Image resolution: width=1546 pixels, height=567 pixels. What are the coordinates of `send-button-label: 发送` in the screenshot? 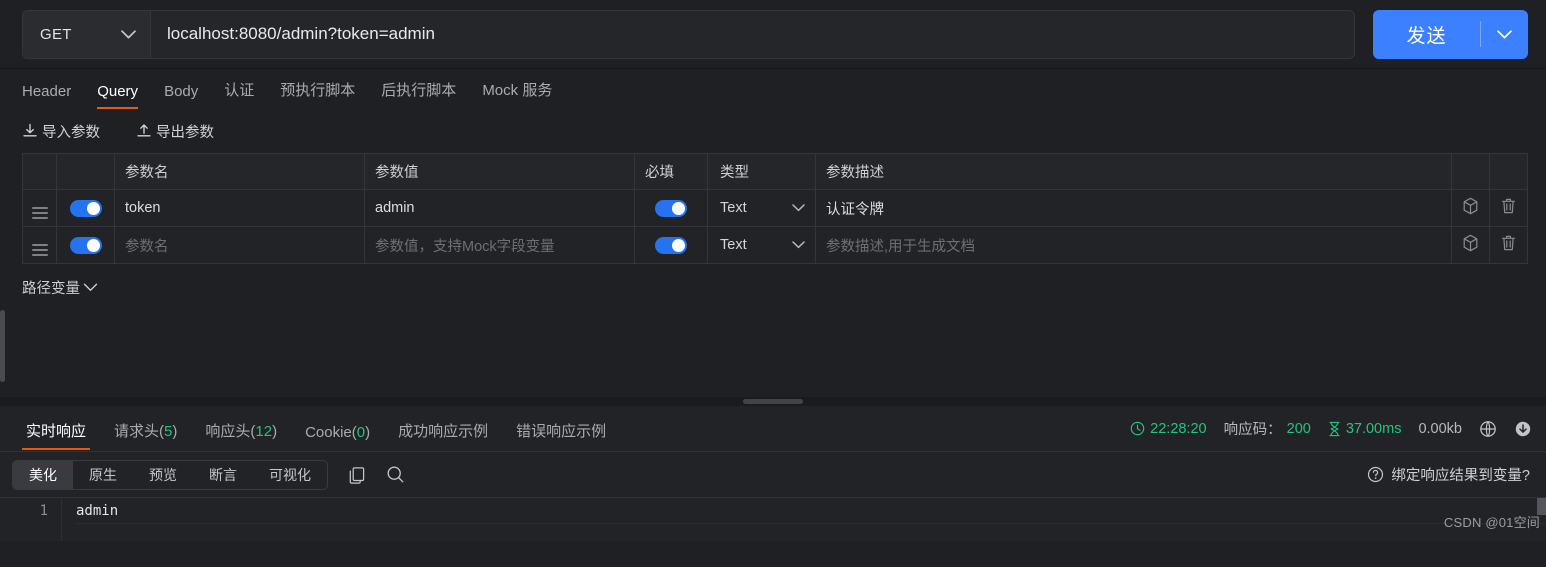 It's located at (1426, 36).